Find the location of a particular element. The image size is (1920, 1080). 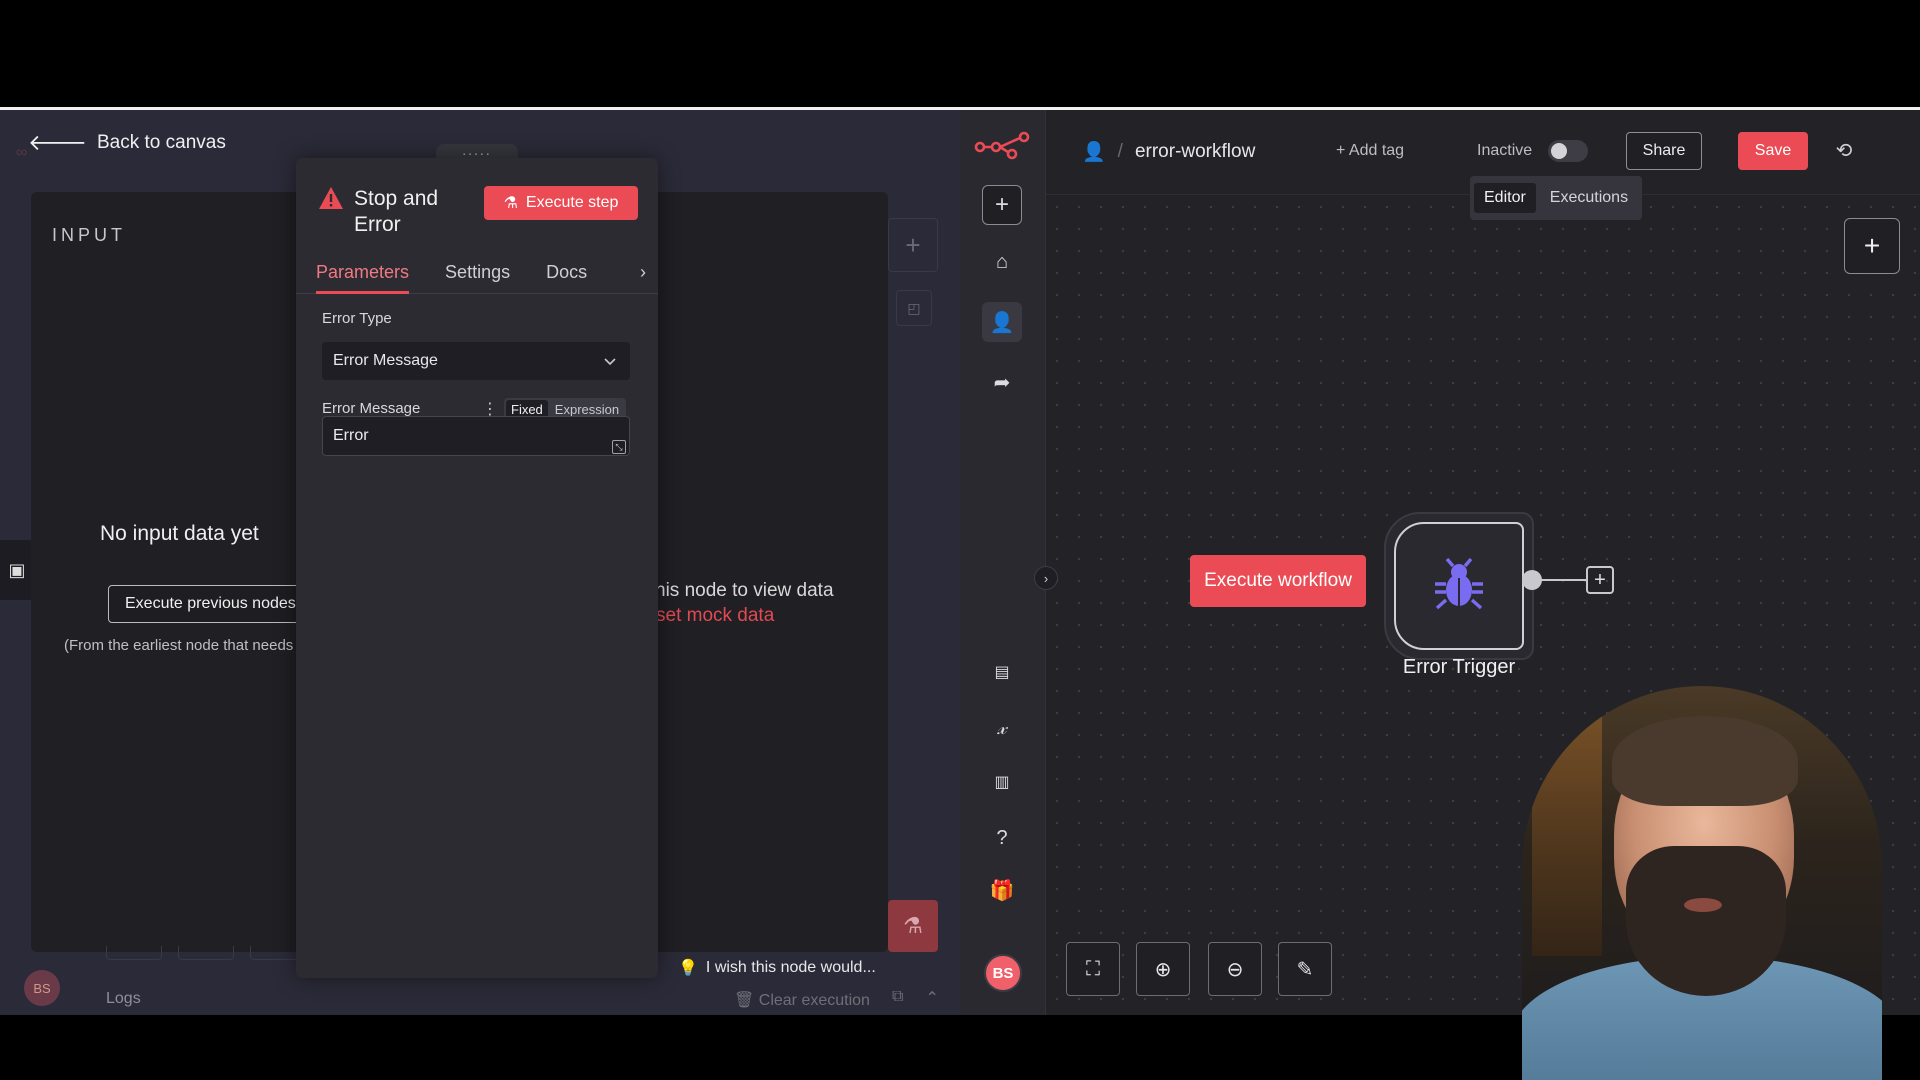

error-type-select: Error Message is located at coordinates (476, 361).